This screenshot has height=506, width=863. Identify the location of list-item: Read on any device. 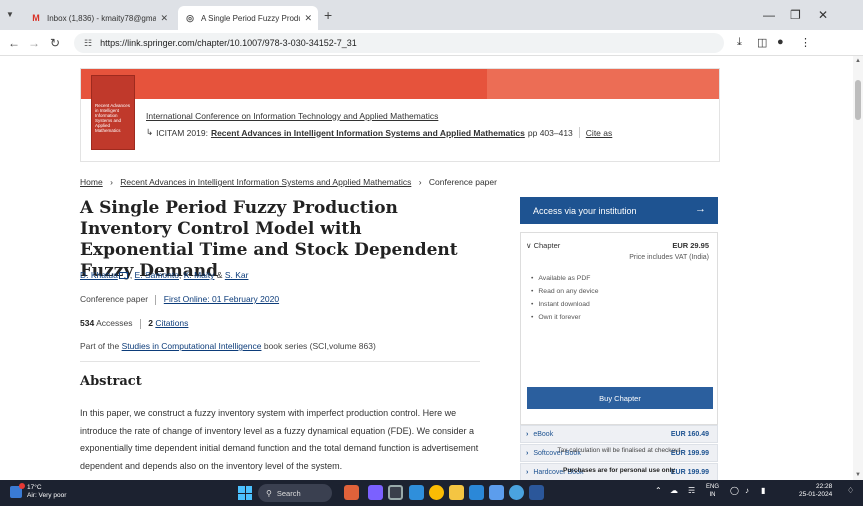
(564, 294).